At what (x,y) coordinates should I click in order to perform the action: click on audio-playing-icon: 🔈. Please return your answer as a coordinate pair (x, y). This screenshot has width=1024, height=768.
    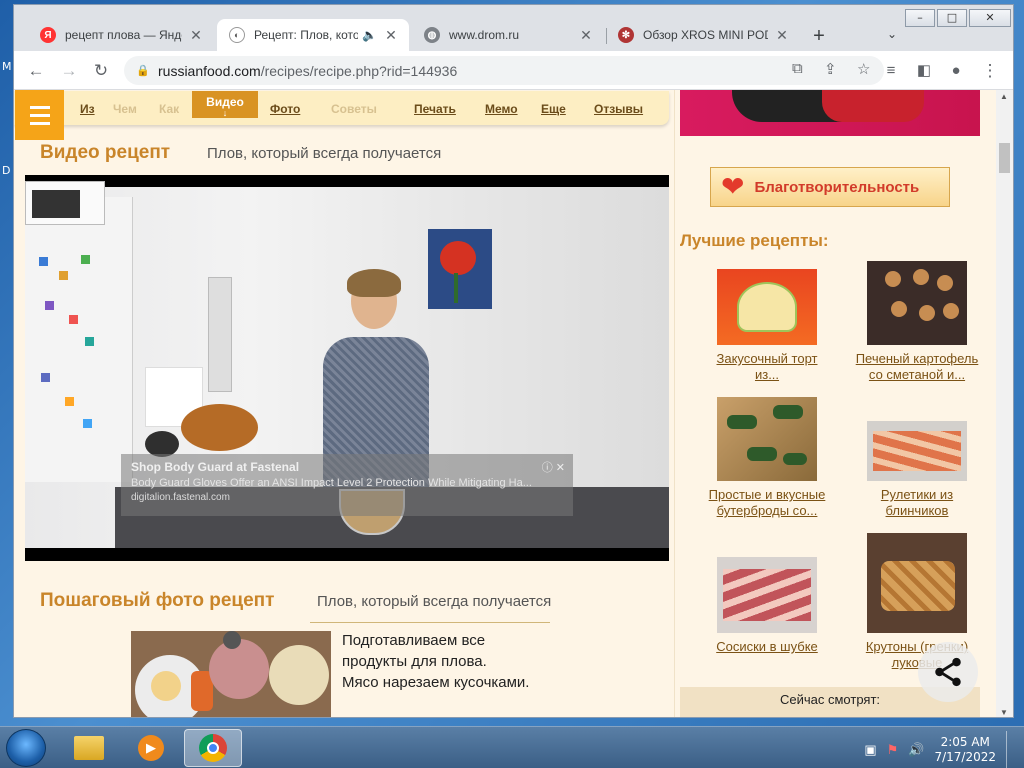
    Looking at the image, I should click on (369, 35).